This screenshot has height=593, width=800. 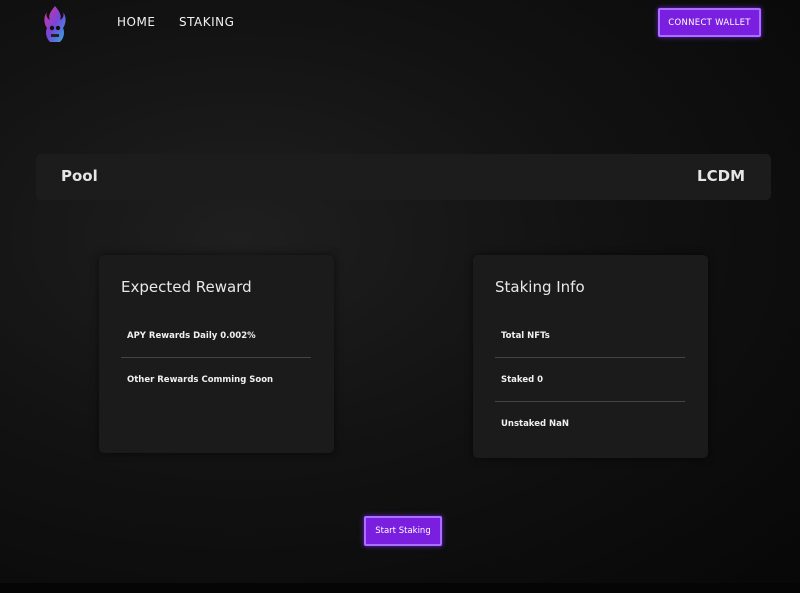 I want to click on other-rewards-row: Other Rewards Comming Soon, so click(x=200, y=380).